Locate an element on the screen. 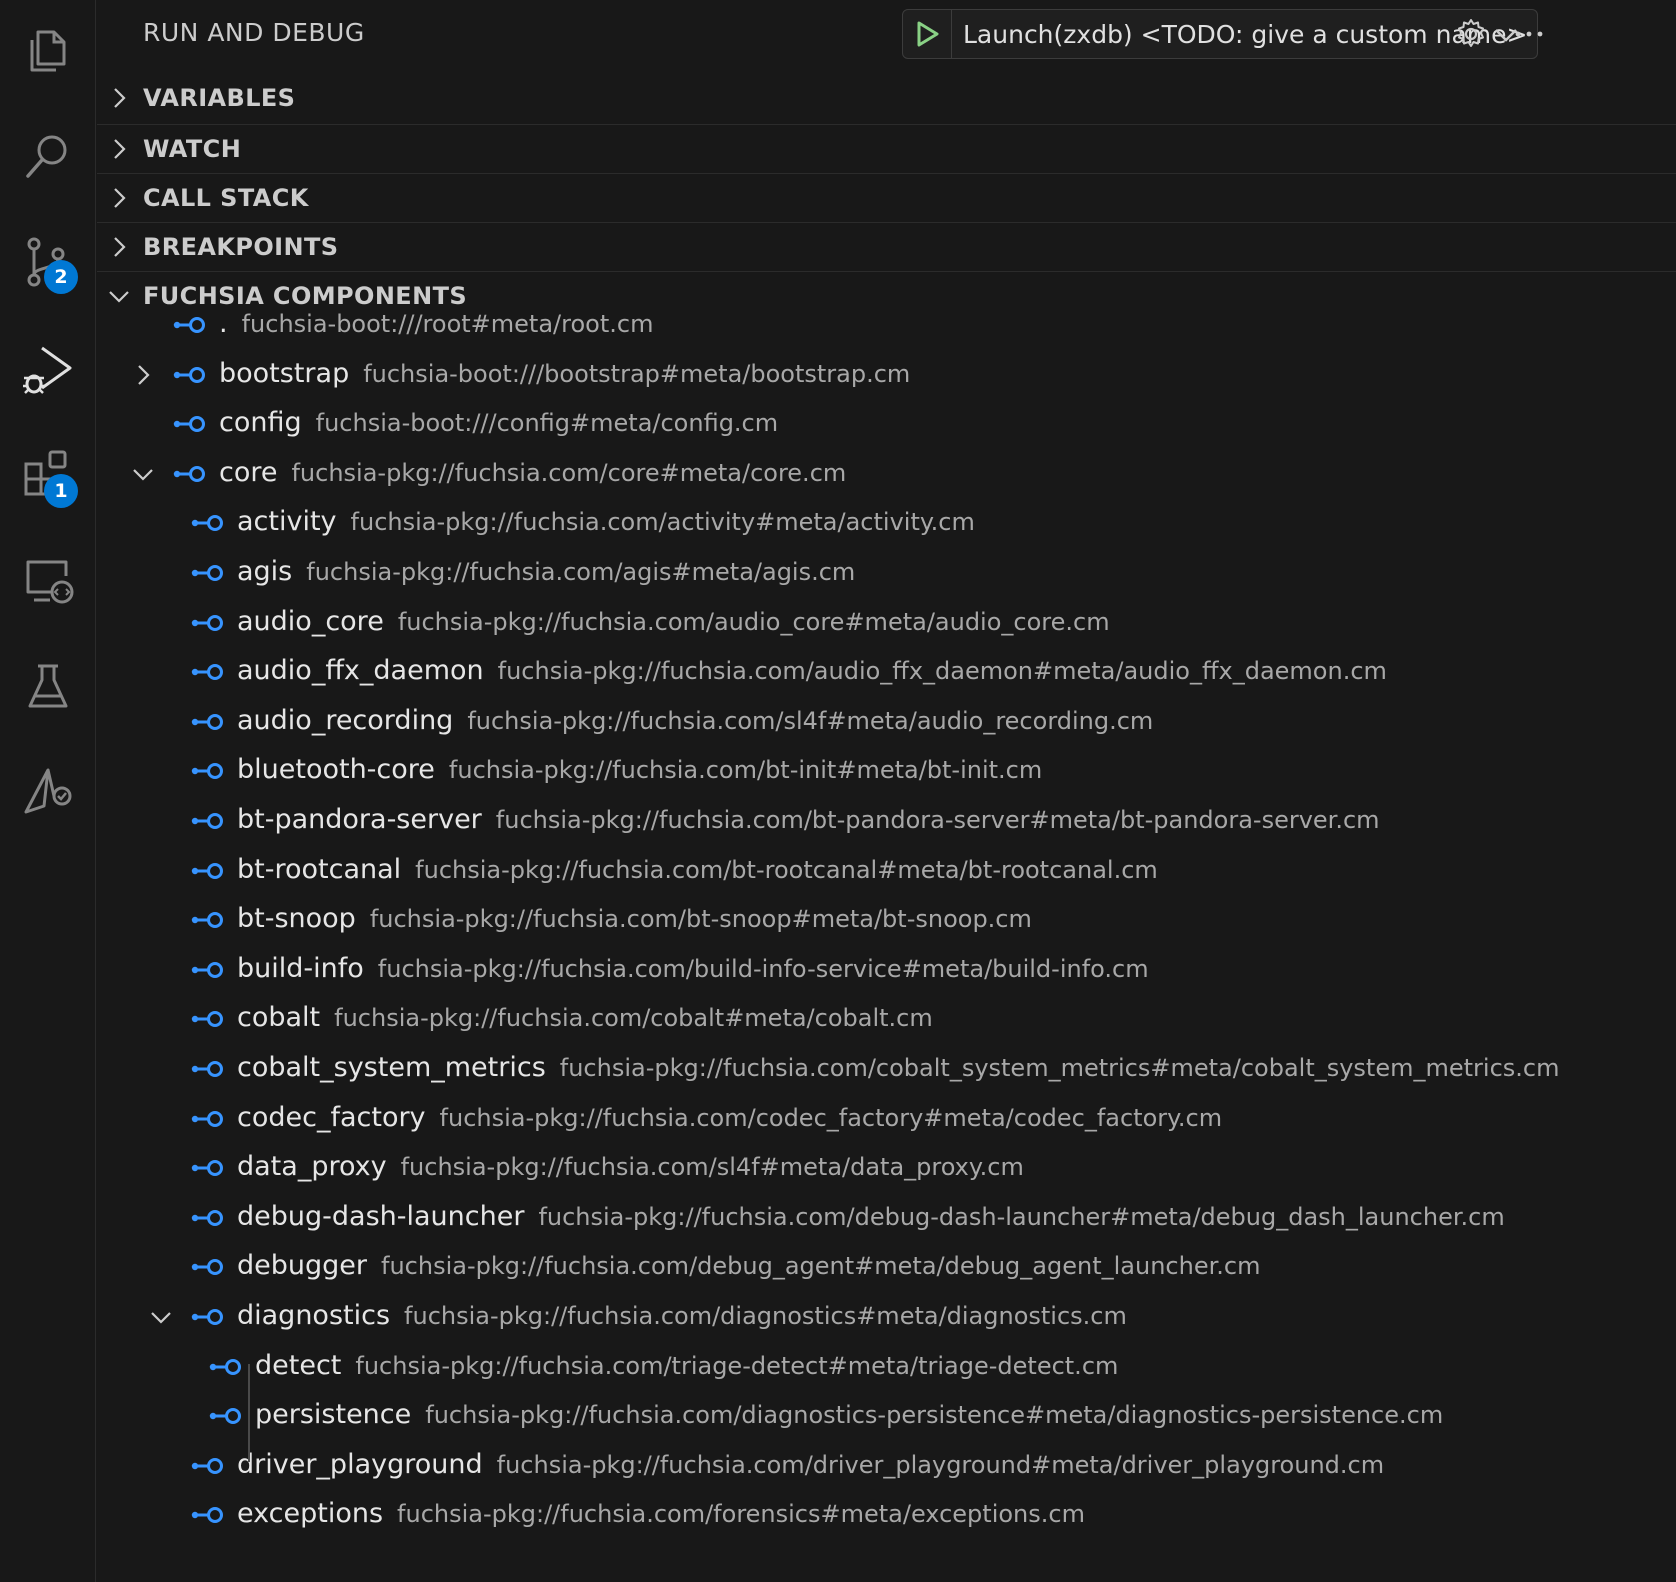  activity-testing is located at coordinates (48, 686).